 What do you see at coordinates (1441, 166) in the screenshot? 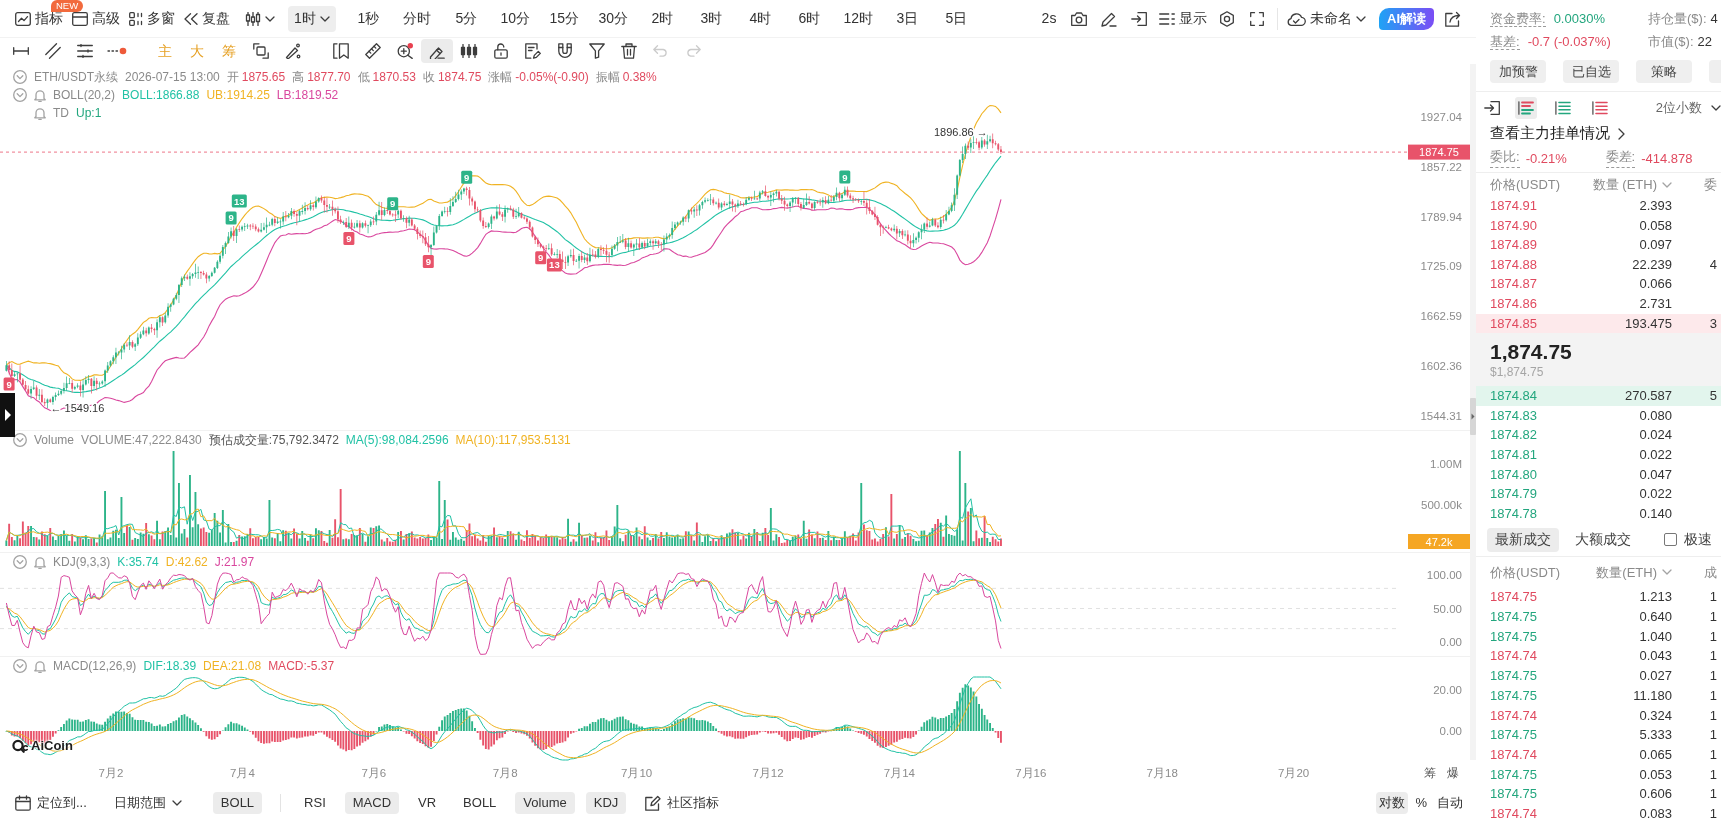
I see `price-axis-label: 1857.22` at bounding box center [1441, 166].